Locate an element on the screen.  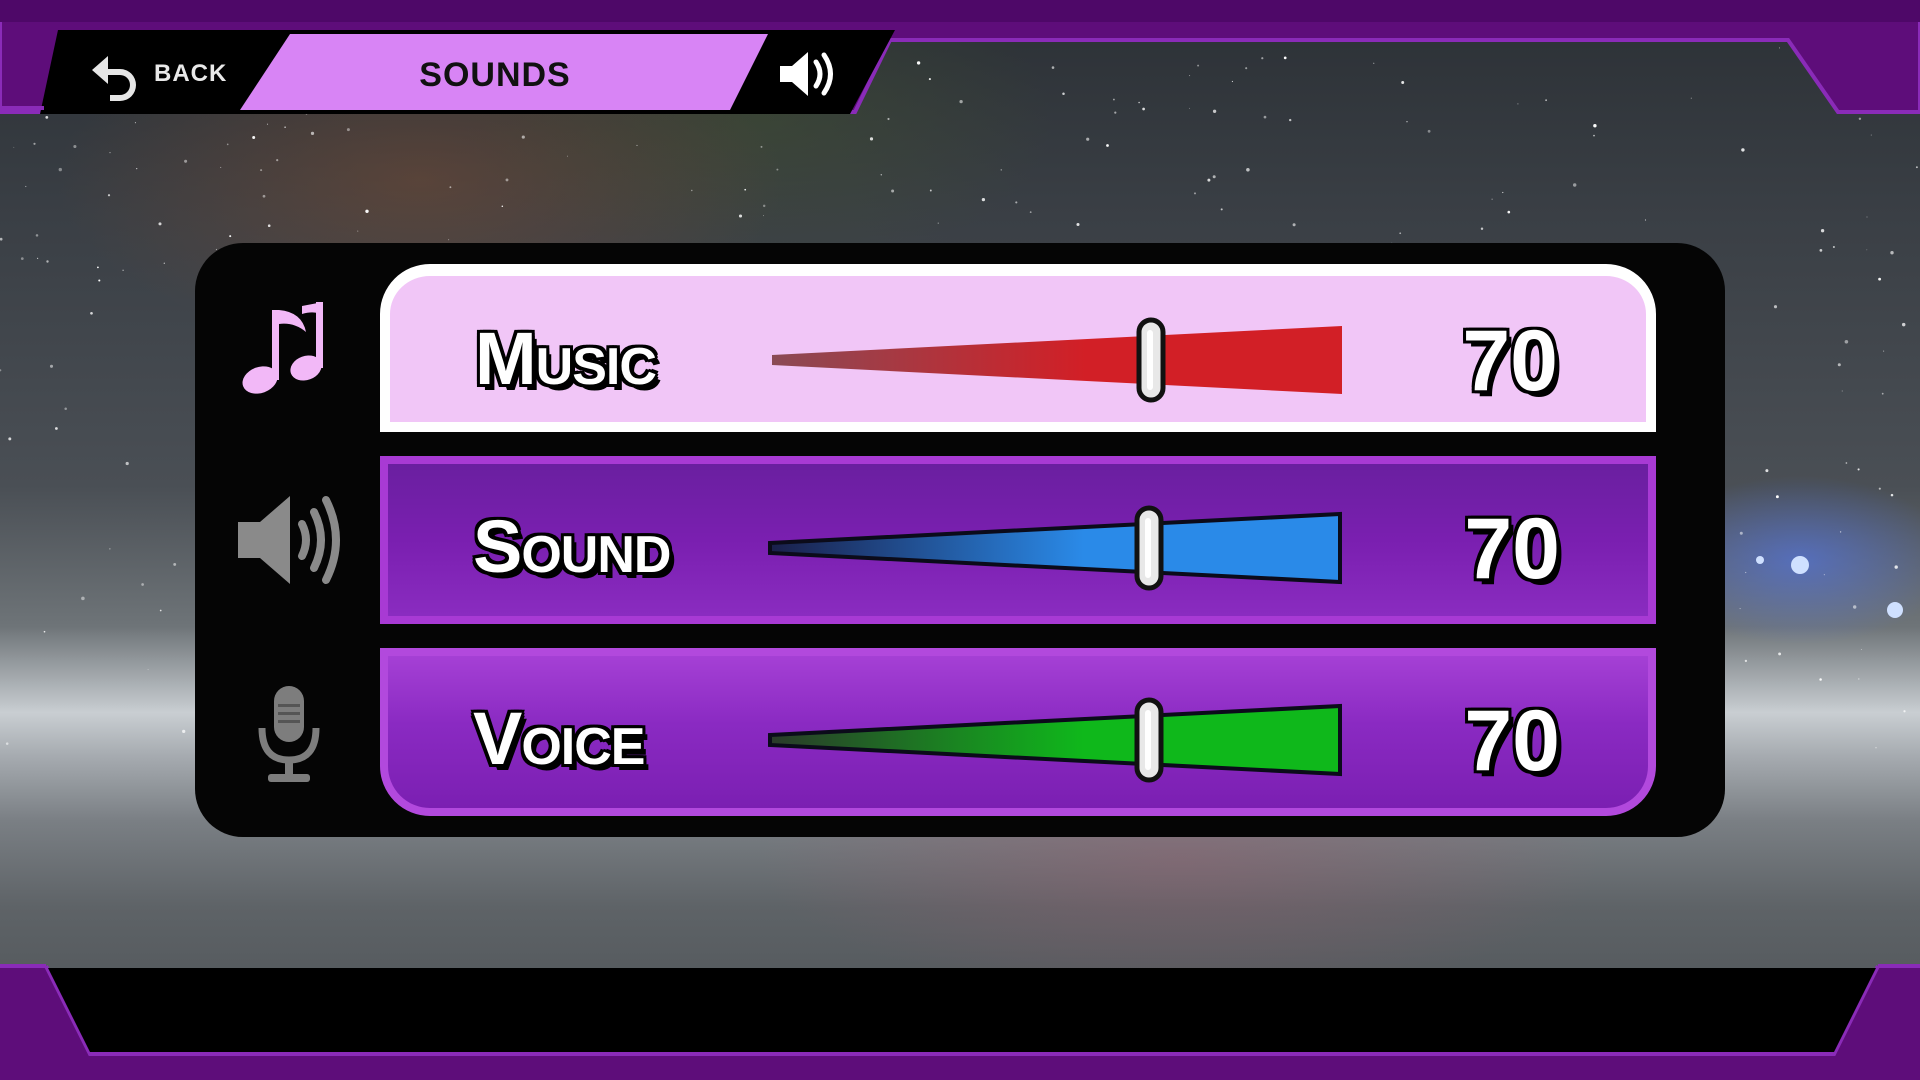
music-volume-track is located at coordinates (1057, 360).